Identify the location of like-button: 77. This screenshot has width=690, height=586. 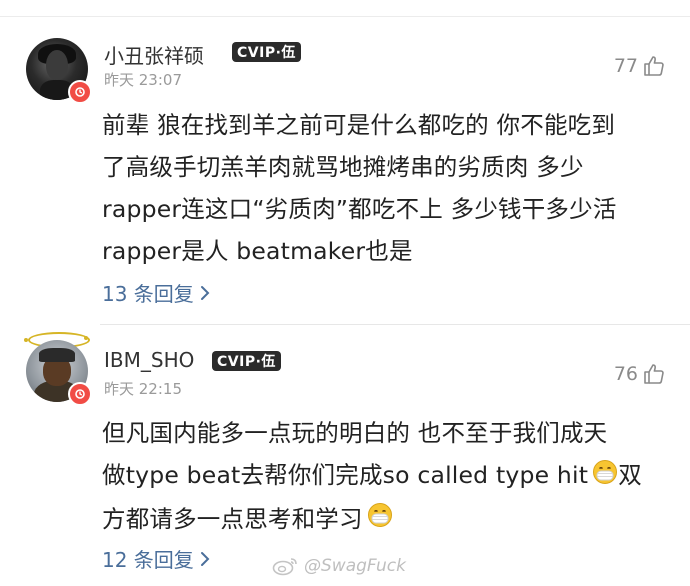
(640, 66).